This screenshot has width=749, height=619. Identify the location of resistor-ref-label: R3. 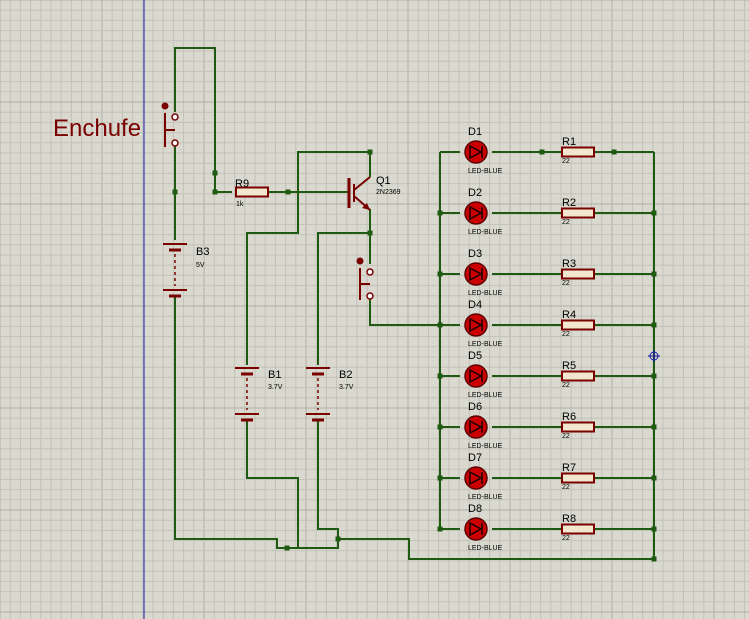
(569, 264).